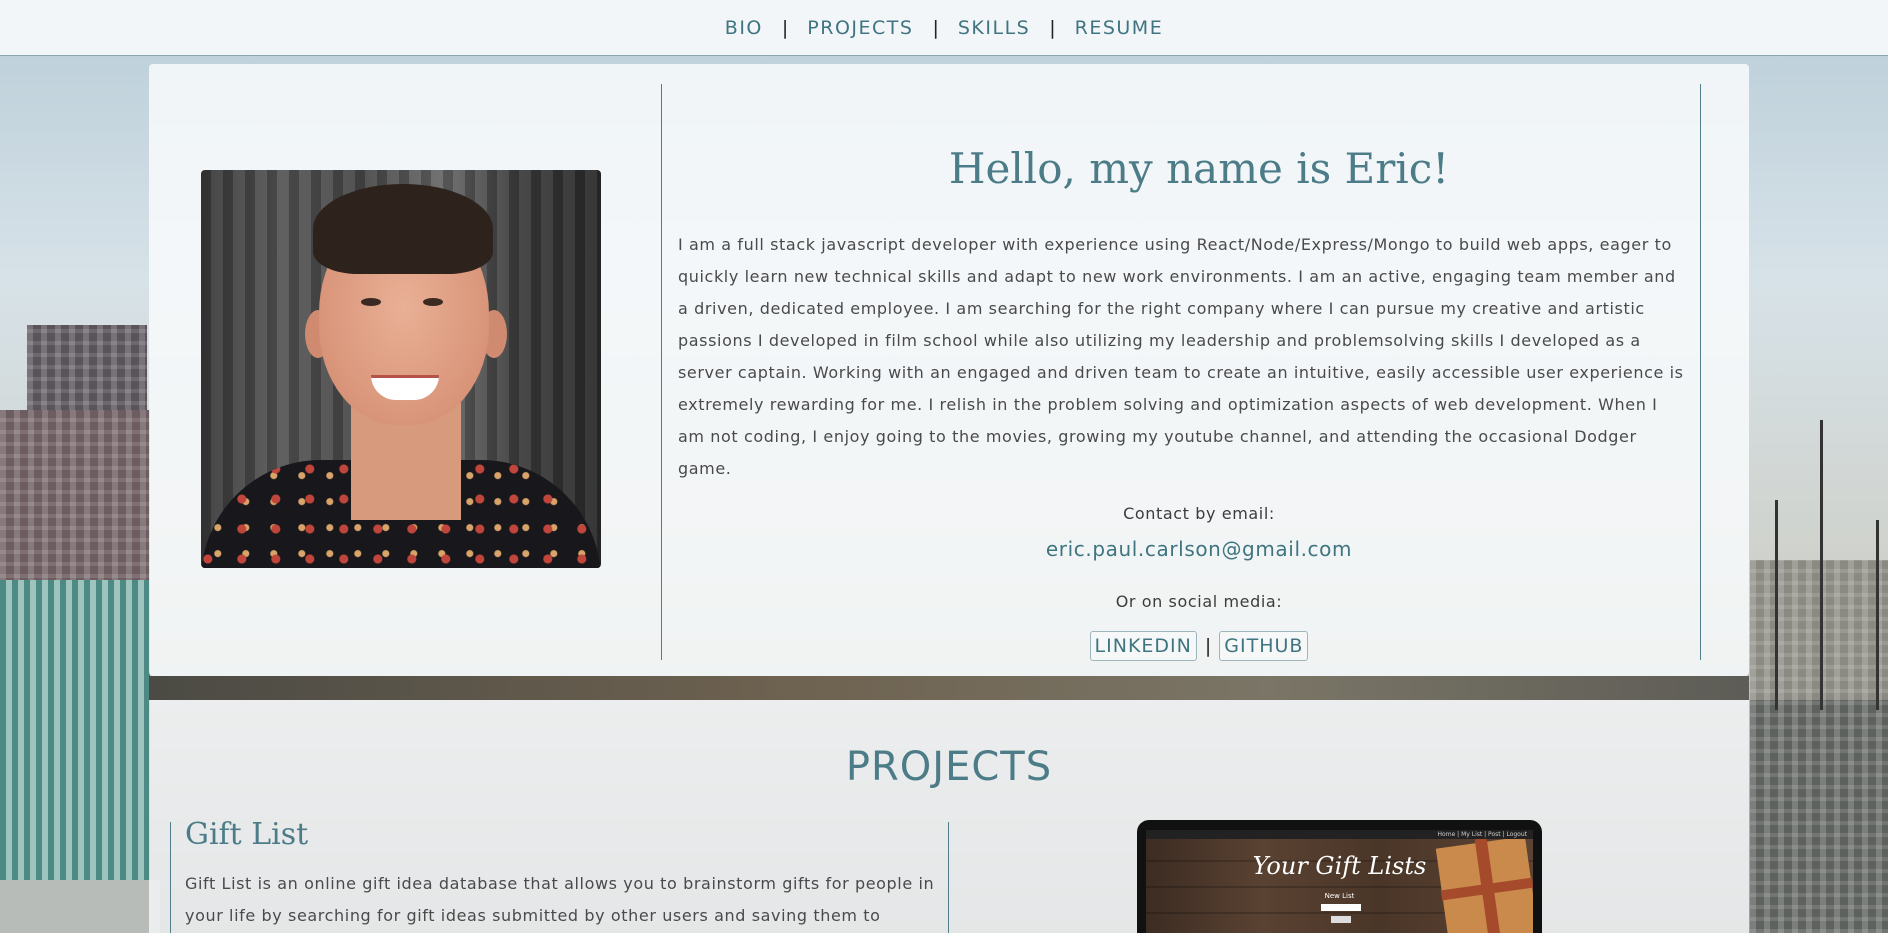 The width and height of the screenshot is (1888, 933). Describe the element at coordinates (1143, 646) in the screenshot. I see `linkedin-button: LINKEDIN` at that location.